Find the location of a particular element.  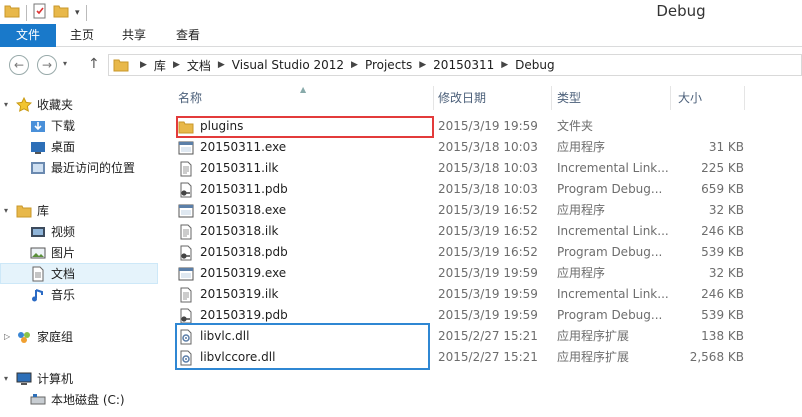

download-icon is located at coordinates (38, 126).